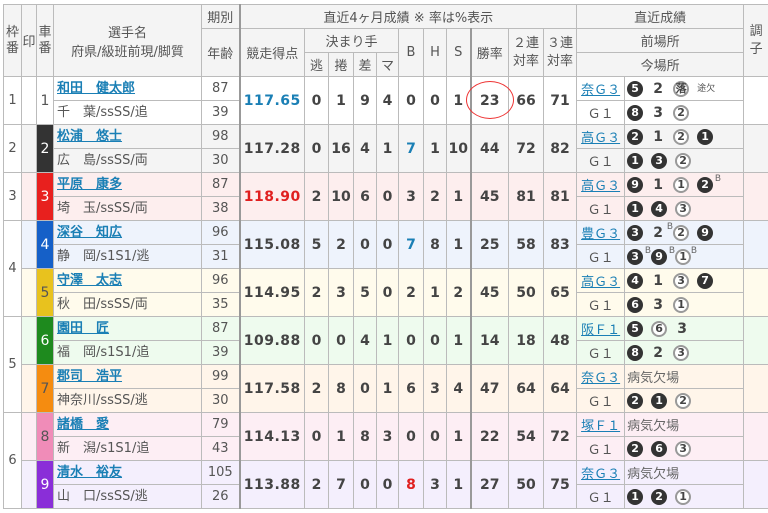 Image resolution: width=768 pixels, height=513 pixels. What do you see at coordinates (526, 100) in the screenshot?
I see `ren2-rate: 66` at bounding box center [526, 100].